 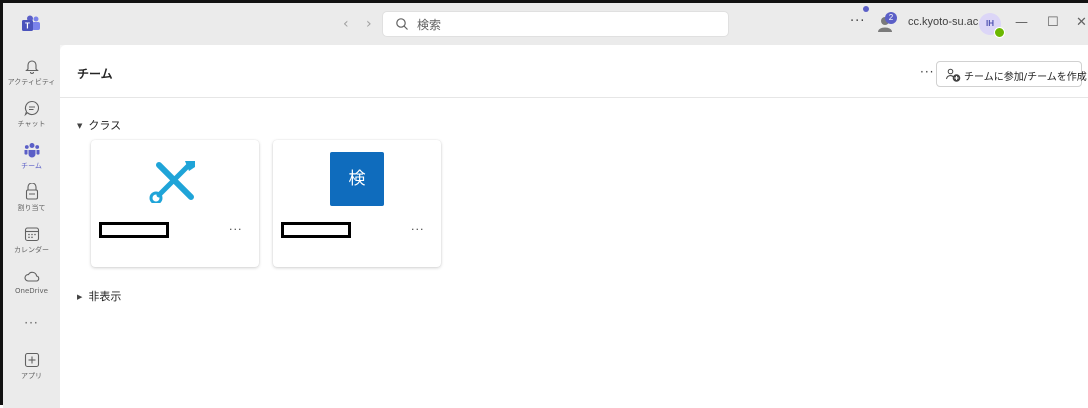 I want to click on org-name: cc.kyoto-su.ac.jp, so click(x=949, y=22).